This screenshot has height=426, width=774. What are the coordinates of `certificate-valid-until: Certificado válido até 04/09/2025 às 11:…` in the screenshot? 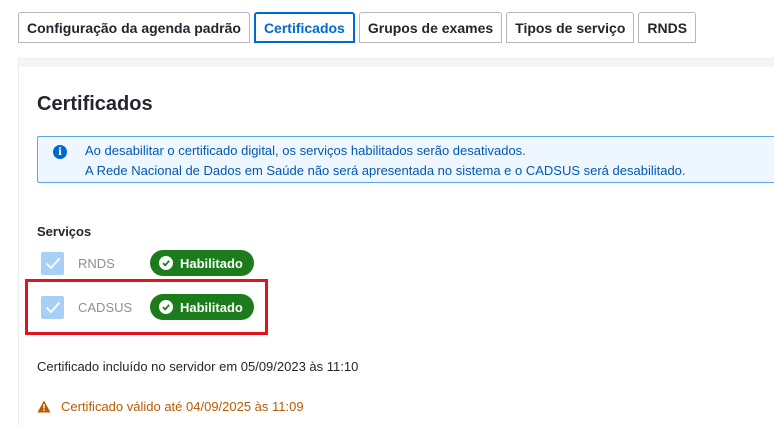 It's located at (182, 406).